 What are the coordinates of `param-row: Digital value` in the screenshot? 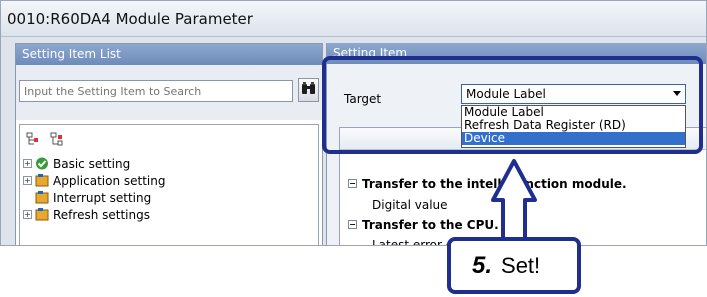 It's located at (410, 204).